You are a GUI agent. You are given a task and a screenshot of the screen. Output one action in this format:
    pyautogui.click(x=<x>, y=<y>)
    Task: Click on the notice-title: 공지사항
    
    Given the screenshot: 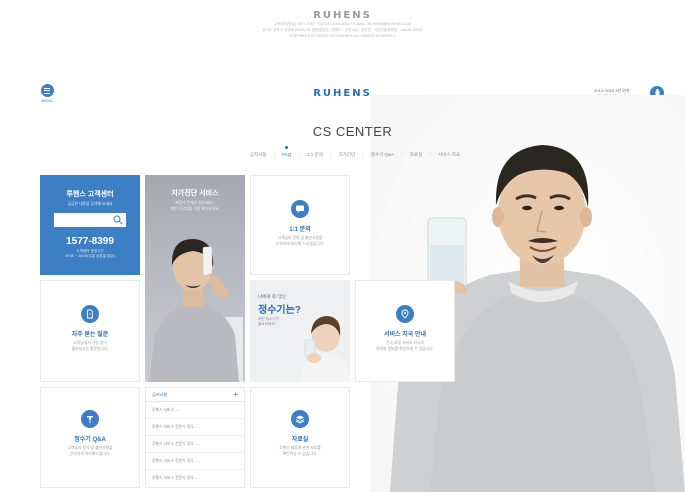 What is the action you would take?
    pyautogui.click(x=160, y=394)
    